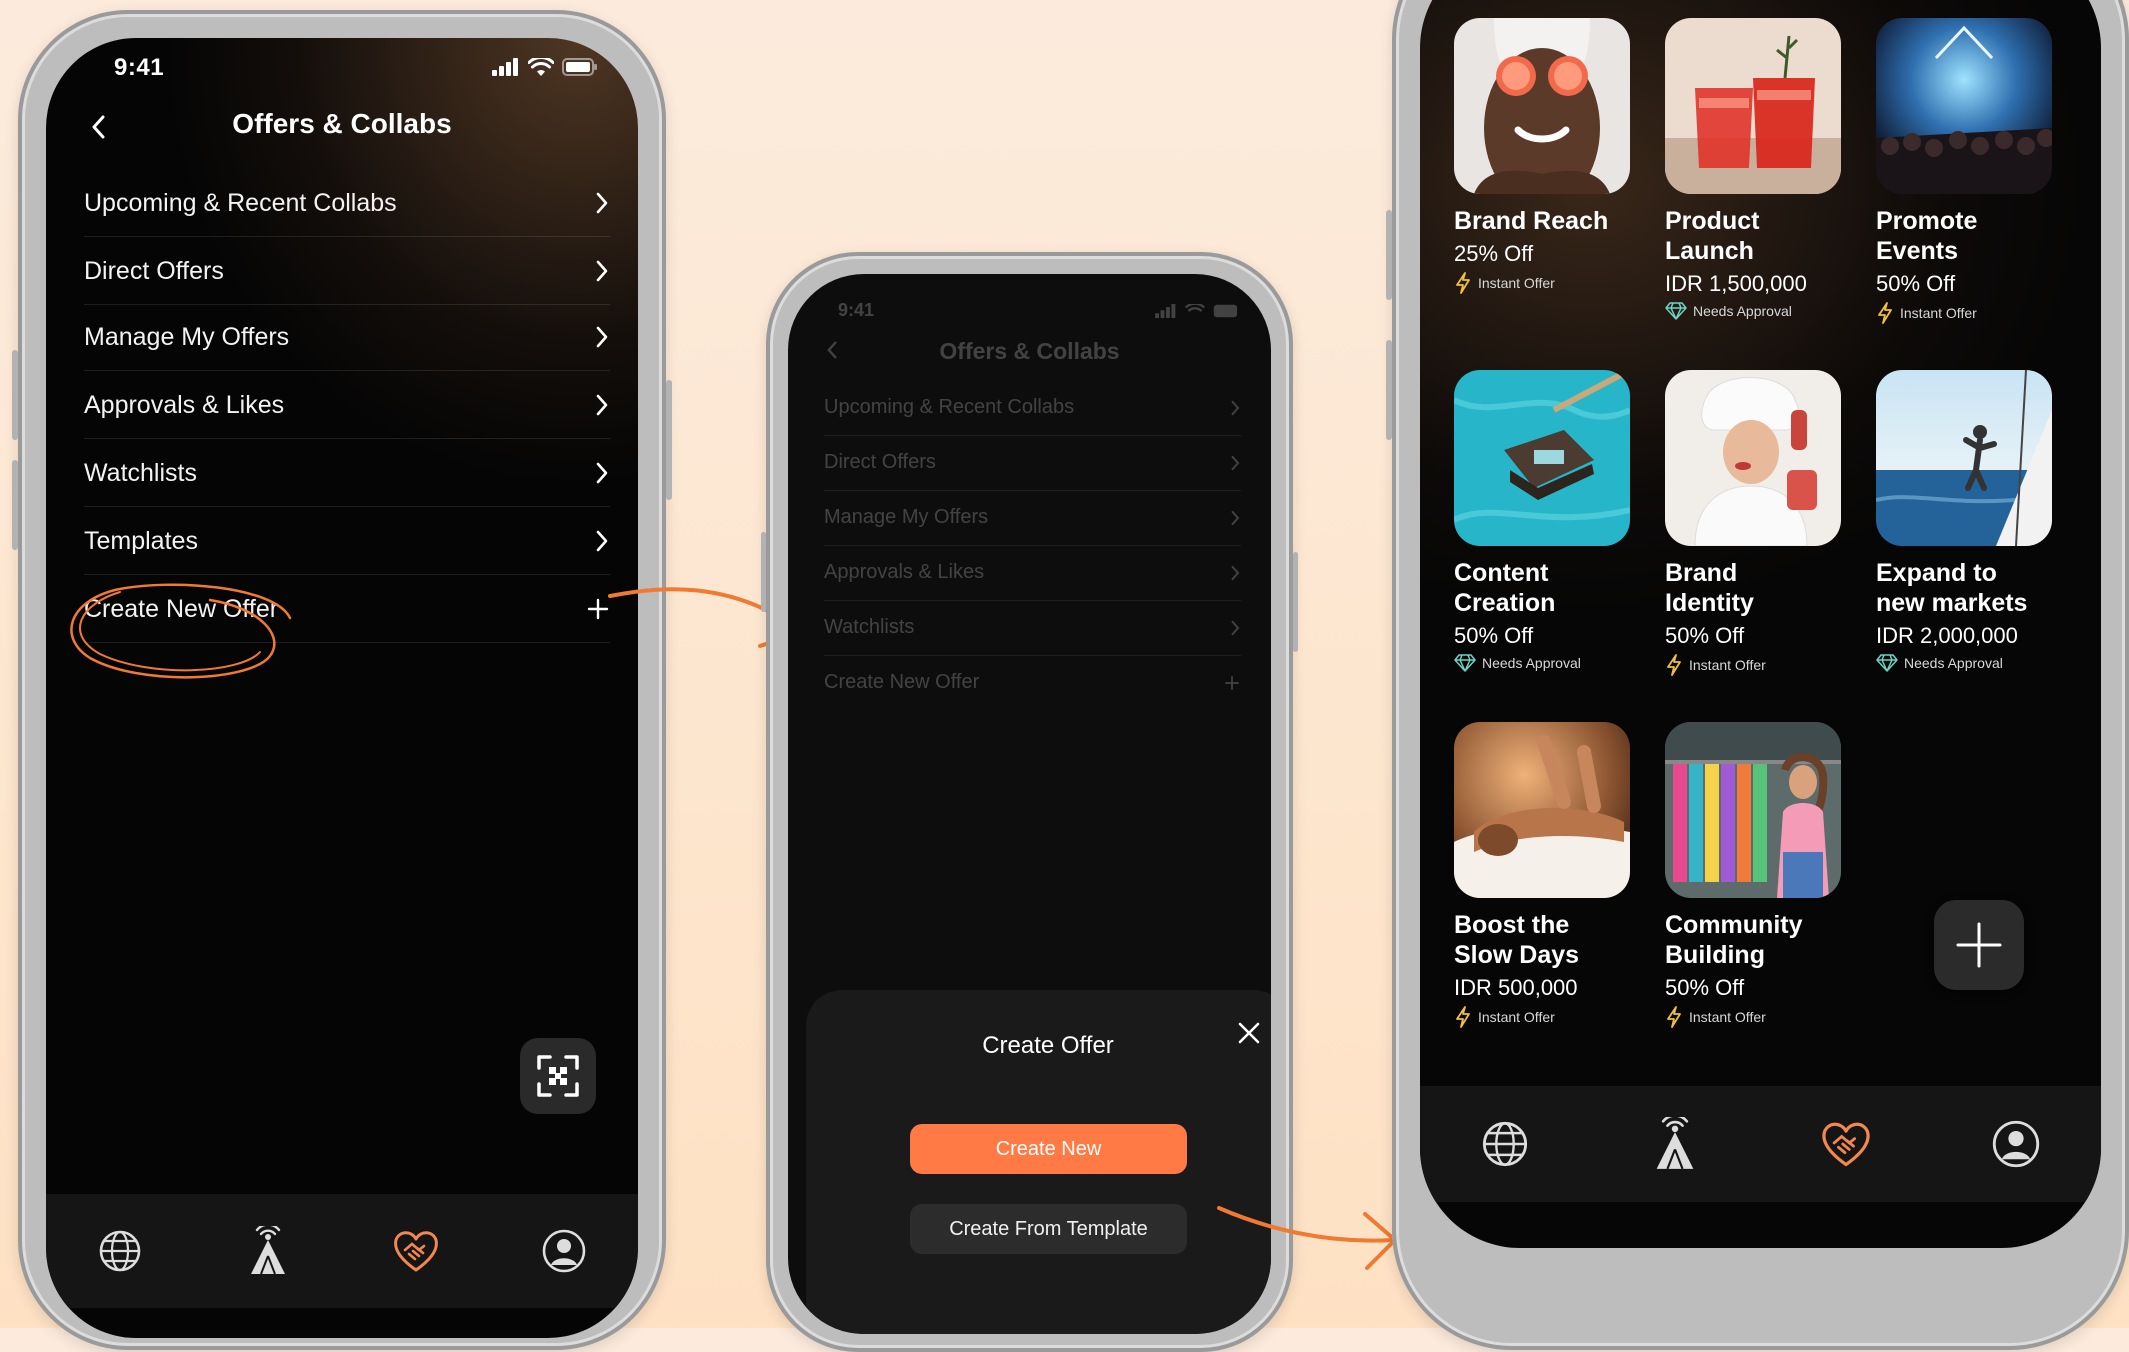 The height and width of the screenshot is (1352, 2129). I want to click on offer-card-brand-identity: Brand Identity 50% Off Instant Offer, so click(1755, 523).